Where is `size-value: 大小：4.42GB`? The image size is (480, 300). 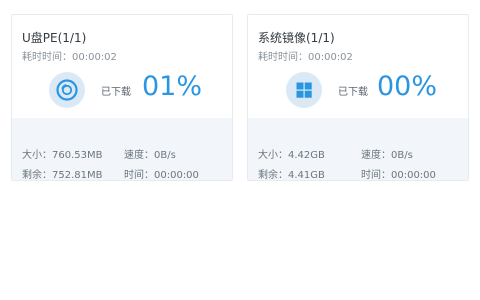
size-value: 大小：4.42GB is located at coordinates (291, 155).